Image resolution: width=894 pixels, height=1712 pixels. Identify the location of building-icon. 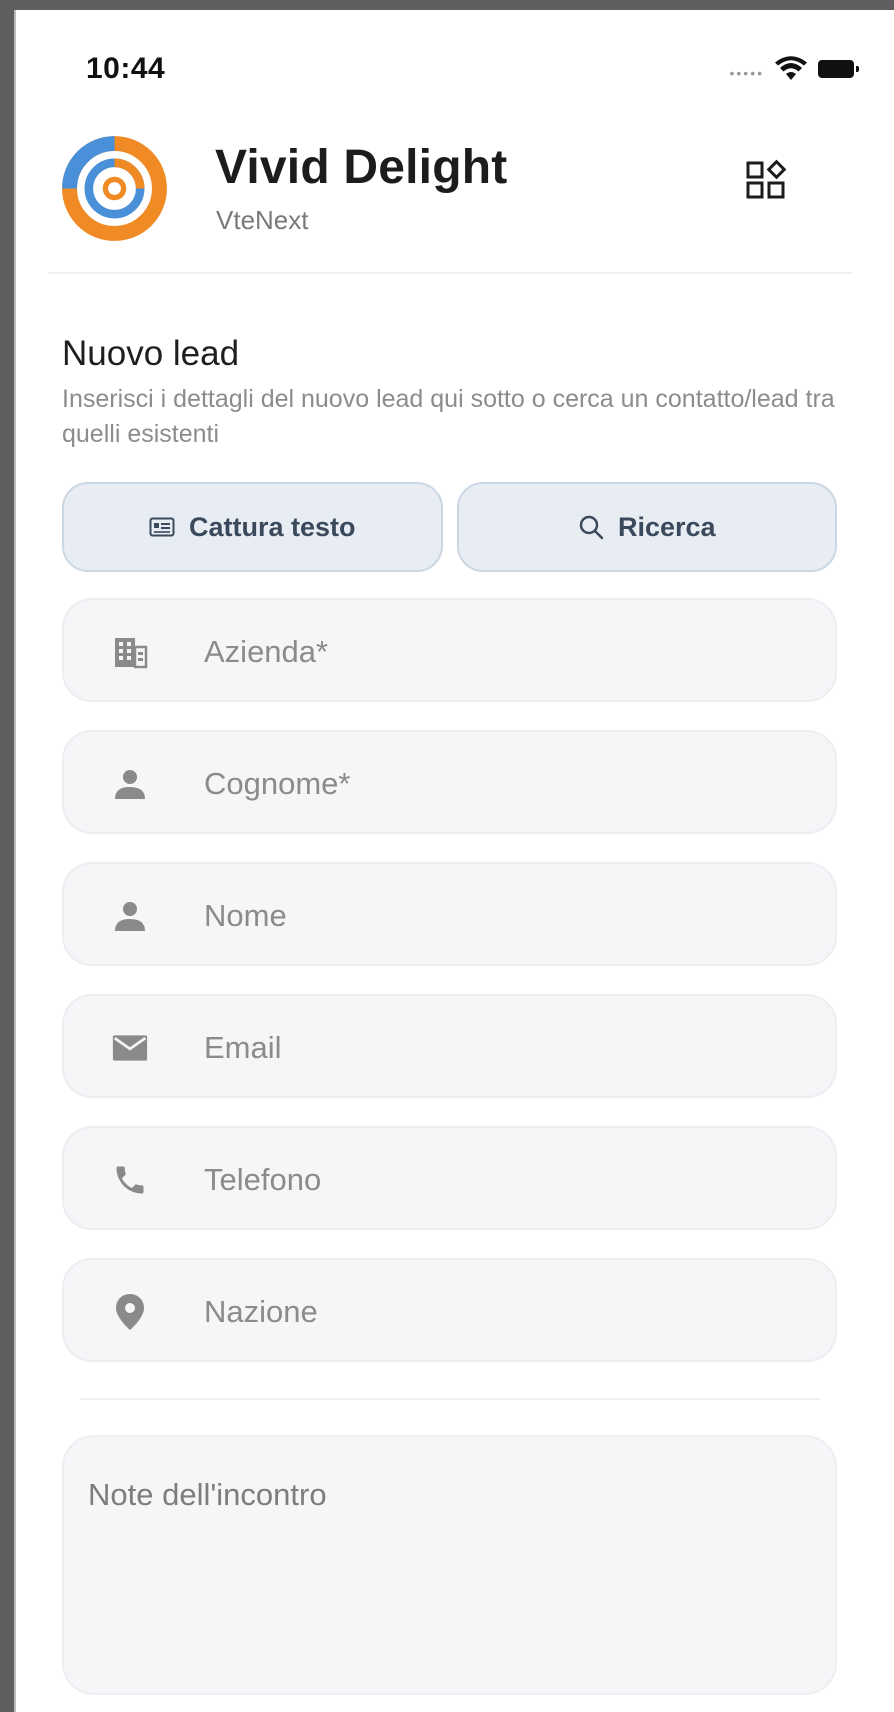
(130, 652).